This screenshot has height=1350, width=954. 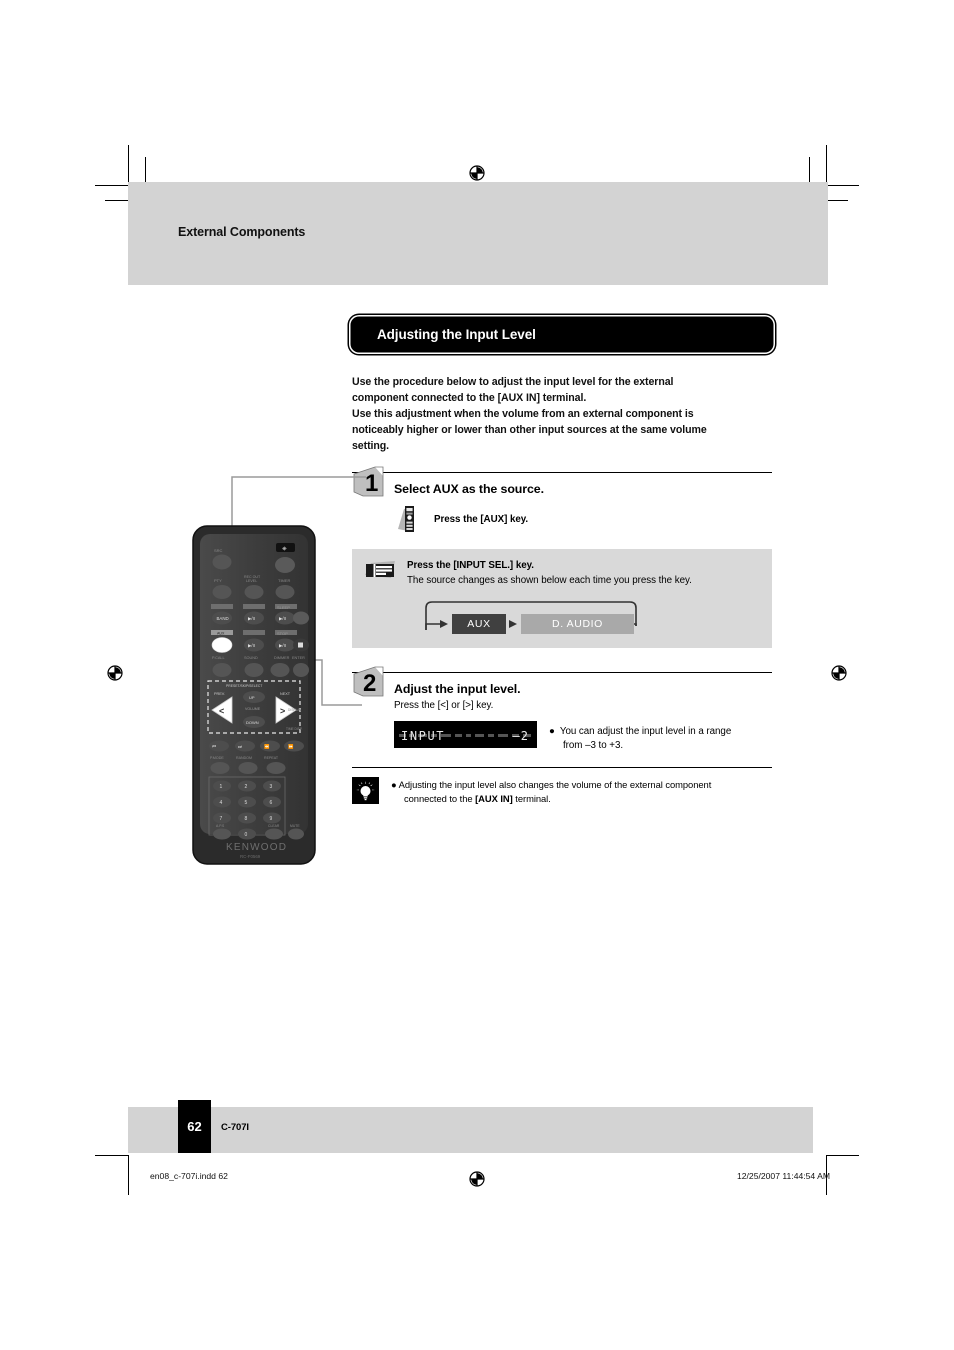 I want to click on svg-text: BAND, so click(x=223, y=618).